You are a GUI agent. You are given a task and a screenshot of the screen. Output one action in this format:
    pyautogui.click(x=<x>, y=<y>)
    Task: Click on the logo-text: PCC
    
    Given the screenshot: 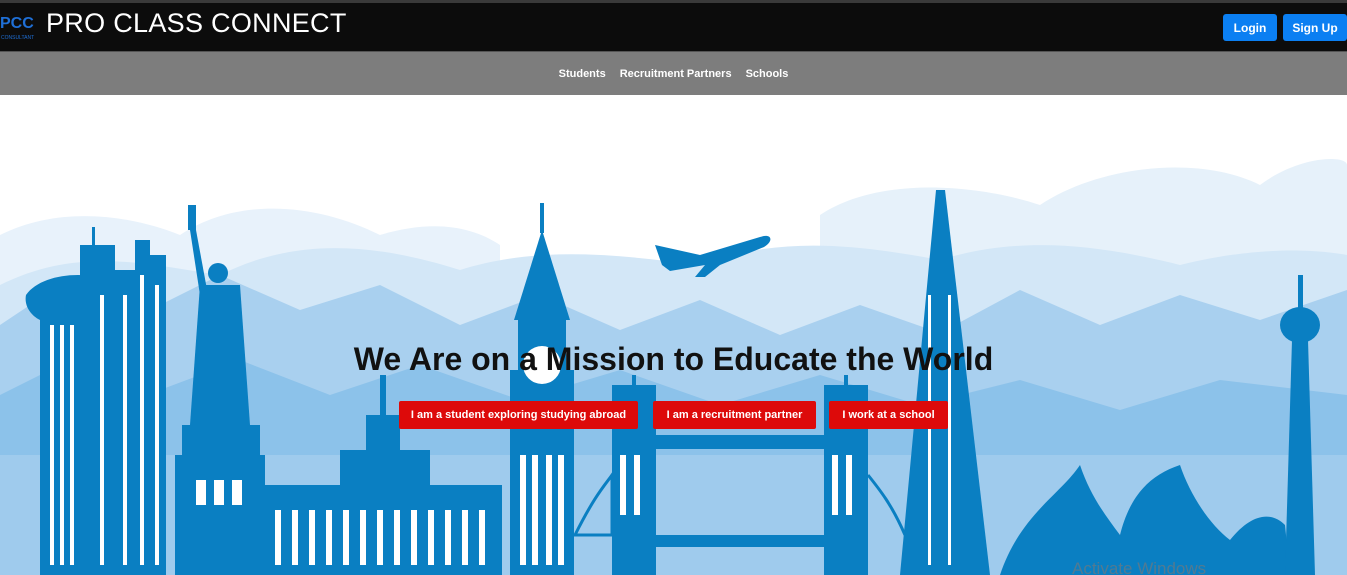 What is the action you would take?
    pyautogui.click(x=17, y=23)
    